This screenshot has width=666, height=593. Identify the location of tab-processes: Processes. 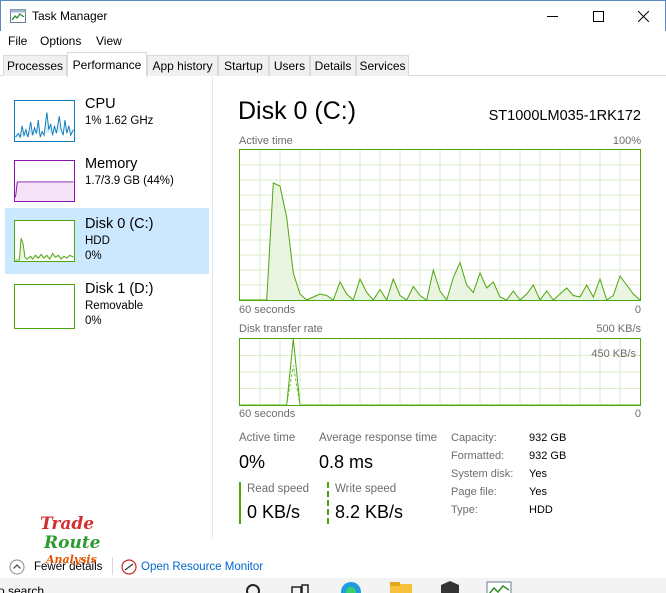
(35, 65).